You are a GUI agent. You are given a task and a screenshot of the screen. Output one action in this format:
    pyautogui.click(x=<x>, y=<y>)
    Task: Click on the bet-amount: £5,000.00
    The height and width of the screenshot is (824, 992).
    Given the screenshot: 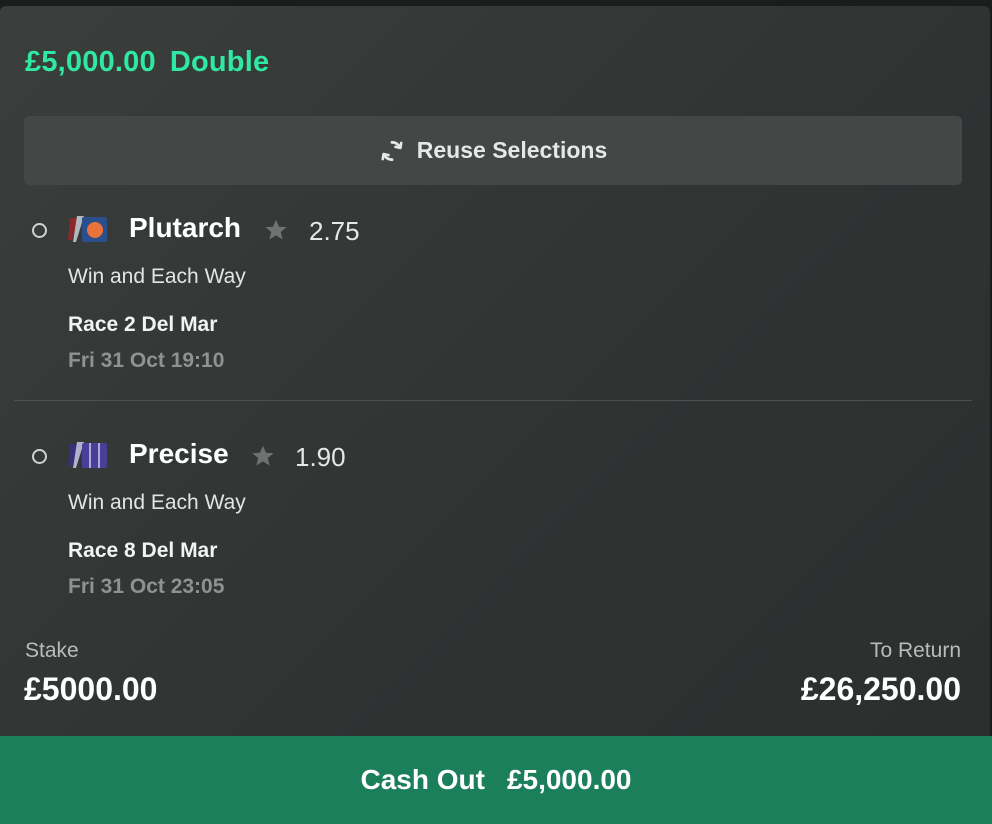 What is the action you would take?
    pyautogui.click(x=90, y=62)
    